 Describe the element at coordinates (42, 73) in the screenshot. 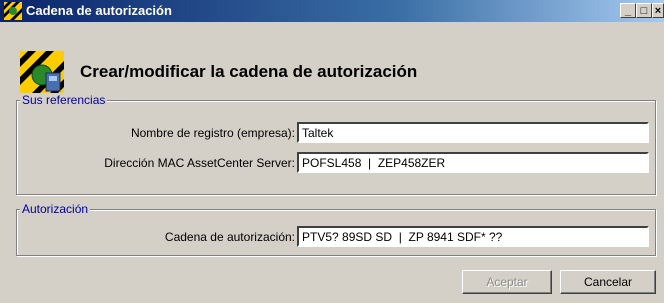

I see `key-wizard-icon` at that location.